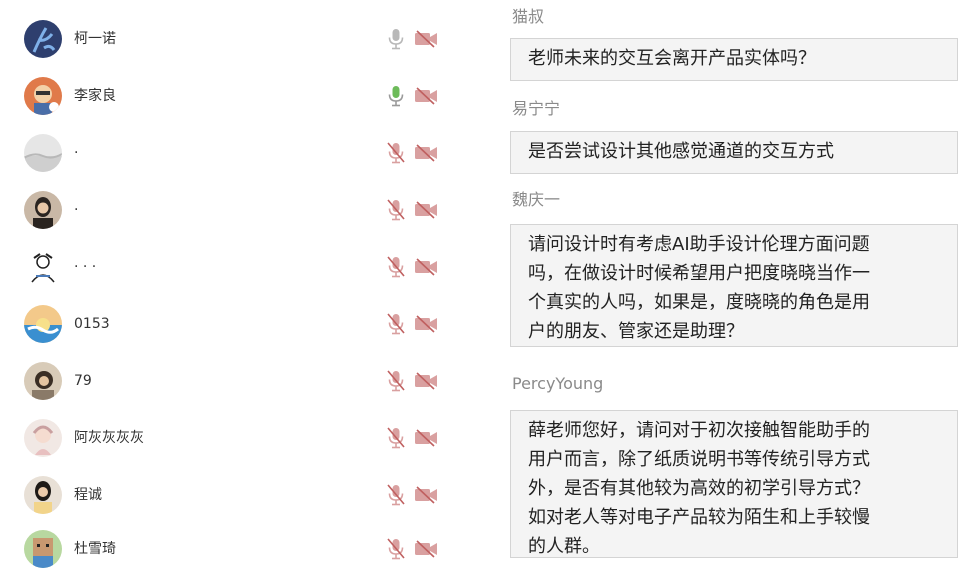 This screenshot has height=572, width=970. Describe the element at coordinates (699, 459) in the screenshot. I see `message-line: 用户而言，除了纸质说明书等传统引导方式` at that location.